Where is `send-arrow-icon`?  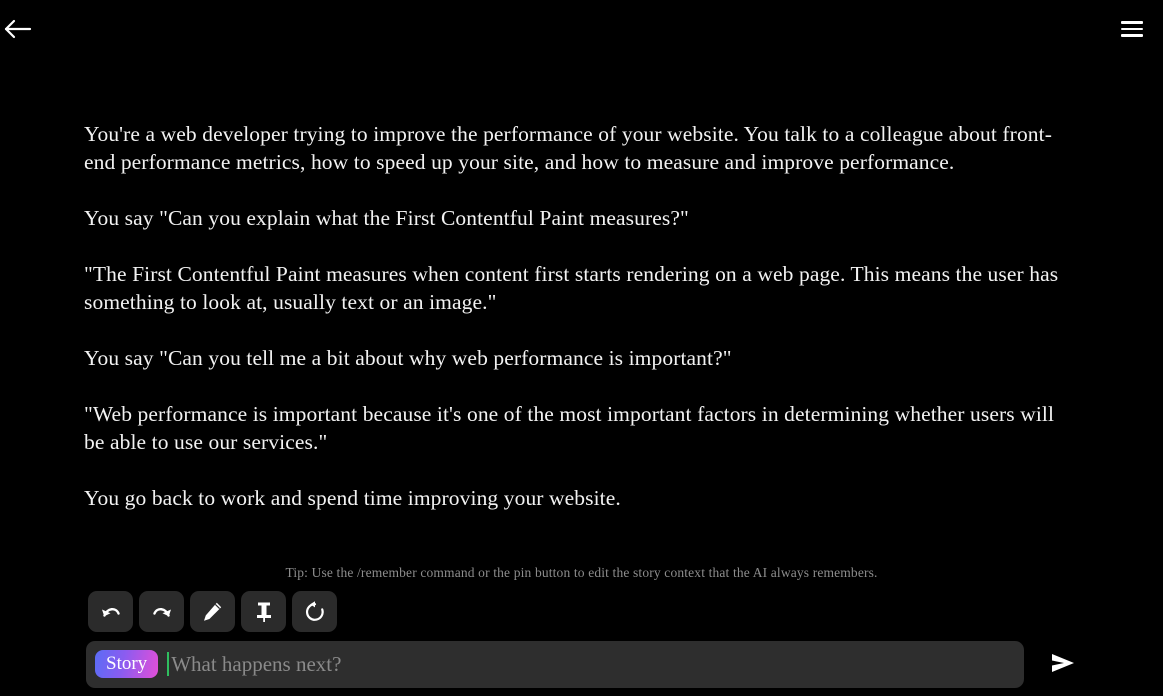 send-arrow-icon is located at coordinates (1063, 664).